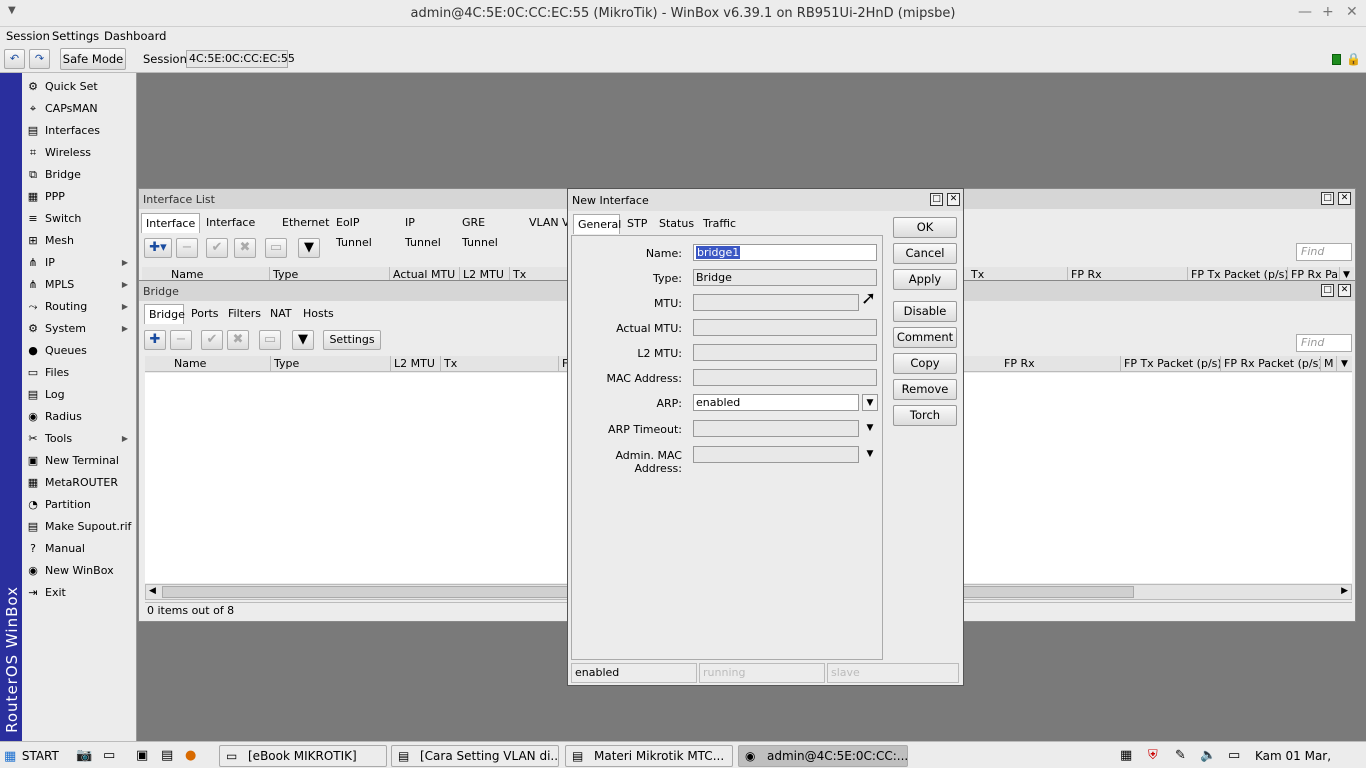  What do you see at coordinates (776, 402) in the screenshot?
I see `arp-select: enabled` at bounding box center [776, 402].